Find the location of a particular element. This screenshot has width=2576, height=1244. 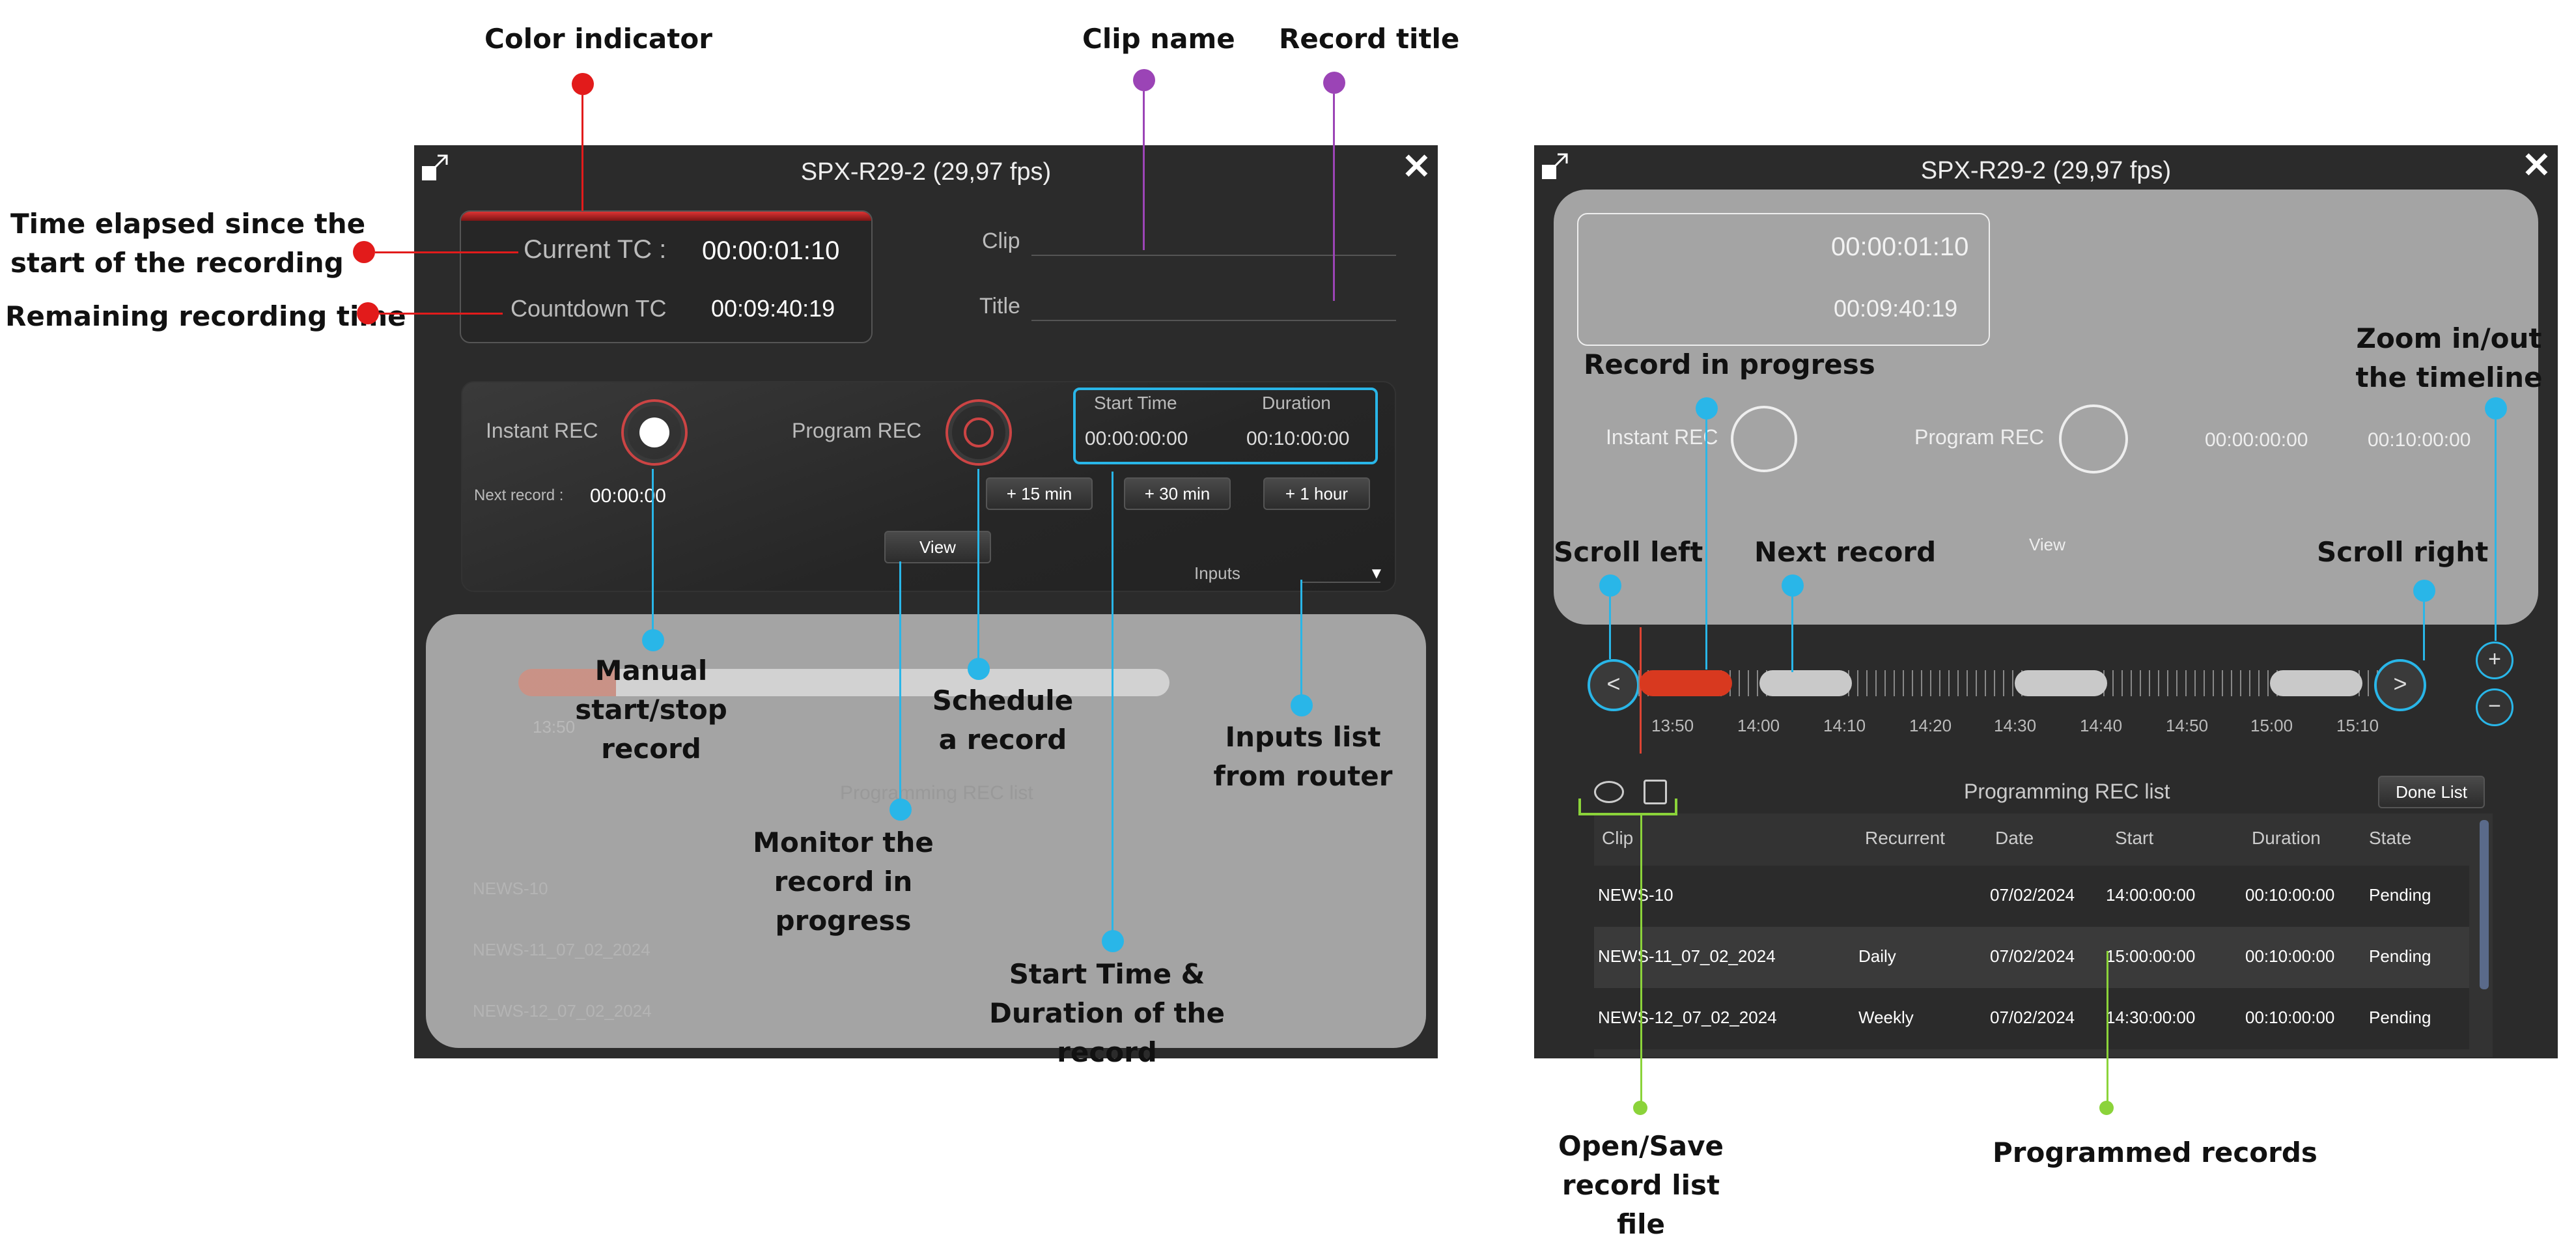

duration-value: 00:10:00:00 is located at coordinates (1298, 439).